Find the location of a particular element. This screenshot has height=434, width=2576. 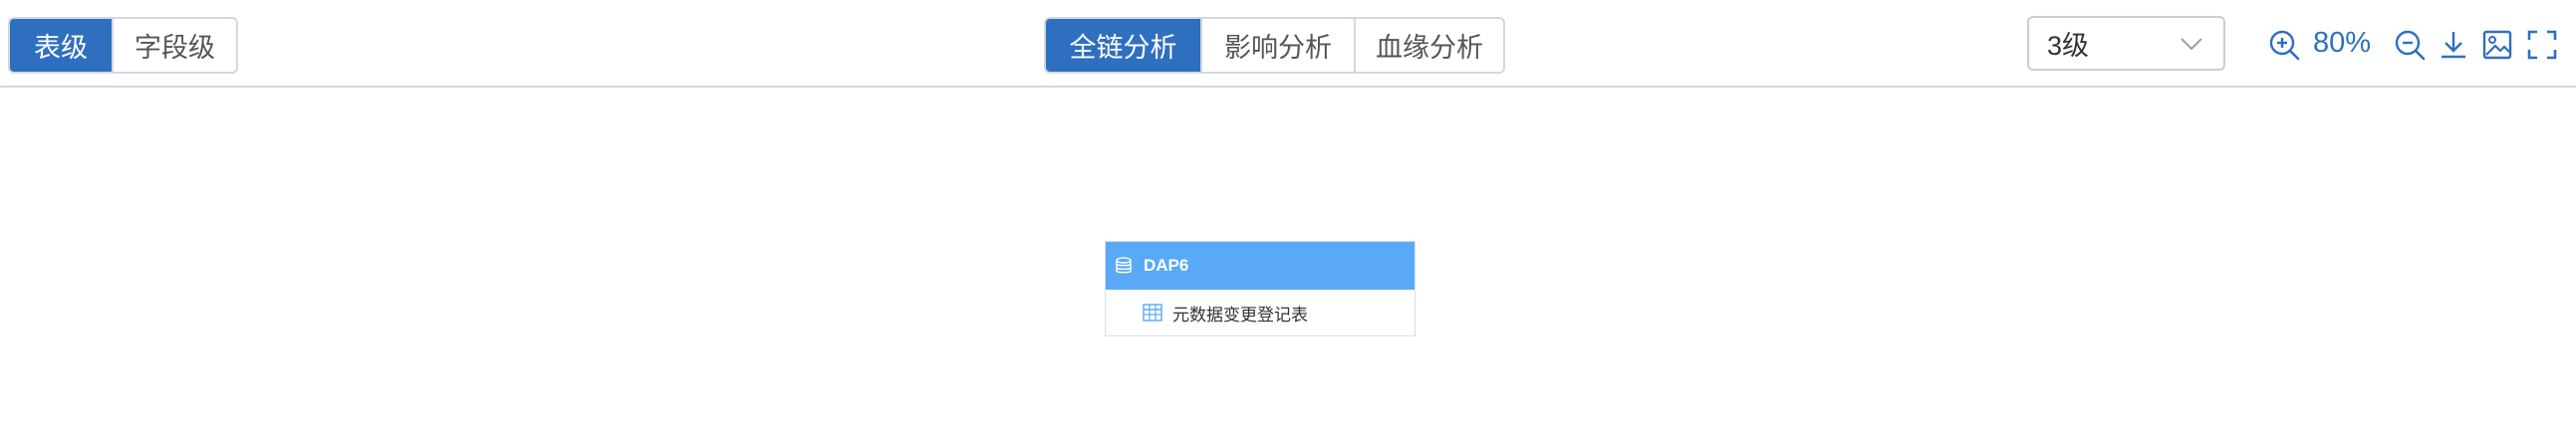

level-toggle: 表级 字段级 is located at coordinates (123, 45).